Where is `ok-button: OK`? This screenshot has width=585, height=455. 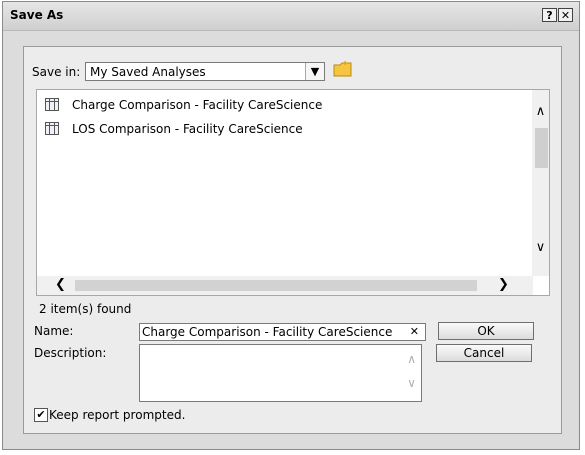
ok-button: OK is located at coordinates (486, 331).